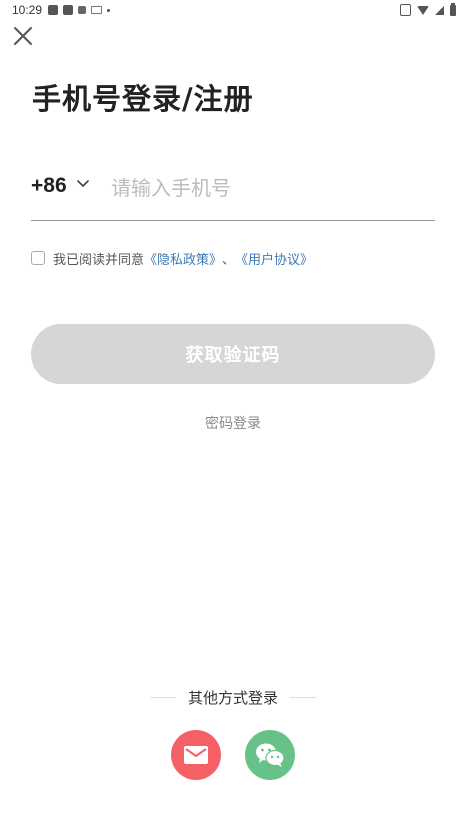 This screenshot has width=466, height=830. Describe the element at coordinates (49, 186) in the screenshot. I see `country-code-selector: +86` at that location.